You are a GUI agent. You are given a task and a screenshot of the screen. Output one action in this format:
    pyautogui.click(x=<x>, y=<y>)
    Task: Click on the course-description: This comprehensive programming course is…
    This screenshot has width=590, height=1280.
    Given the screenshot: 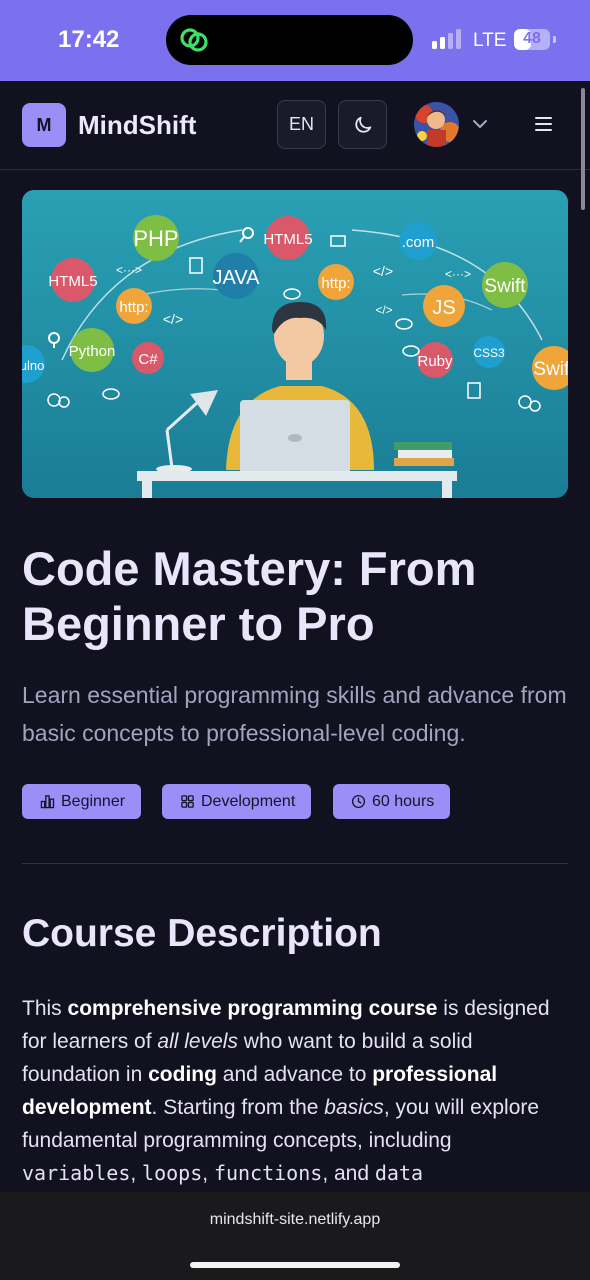 What is the action you would take?
    pyautogui.click(x=286, y=1091)
    